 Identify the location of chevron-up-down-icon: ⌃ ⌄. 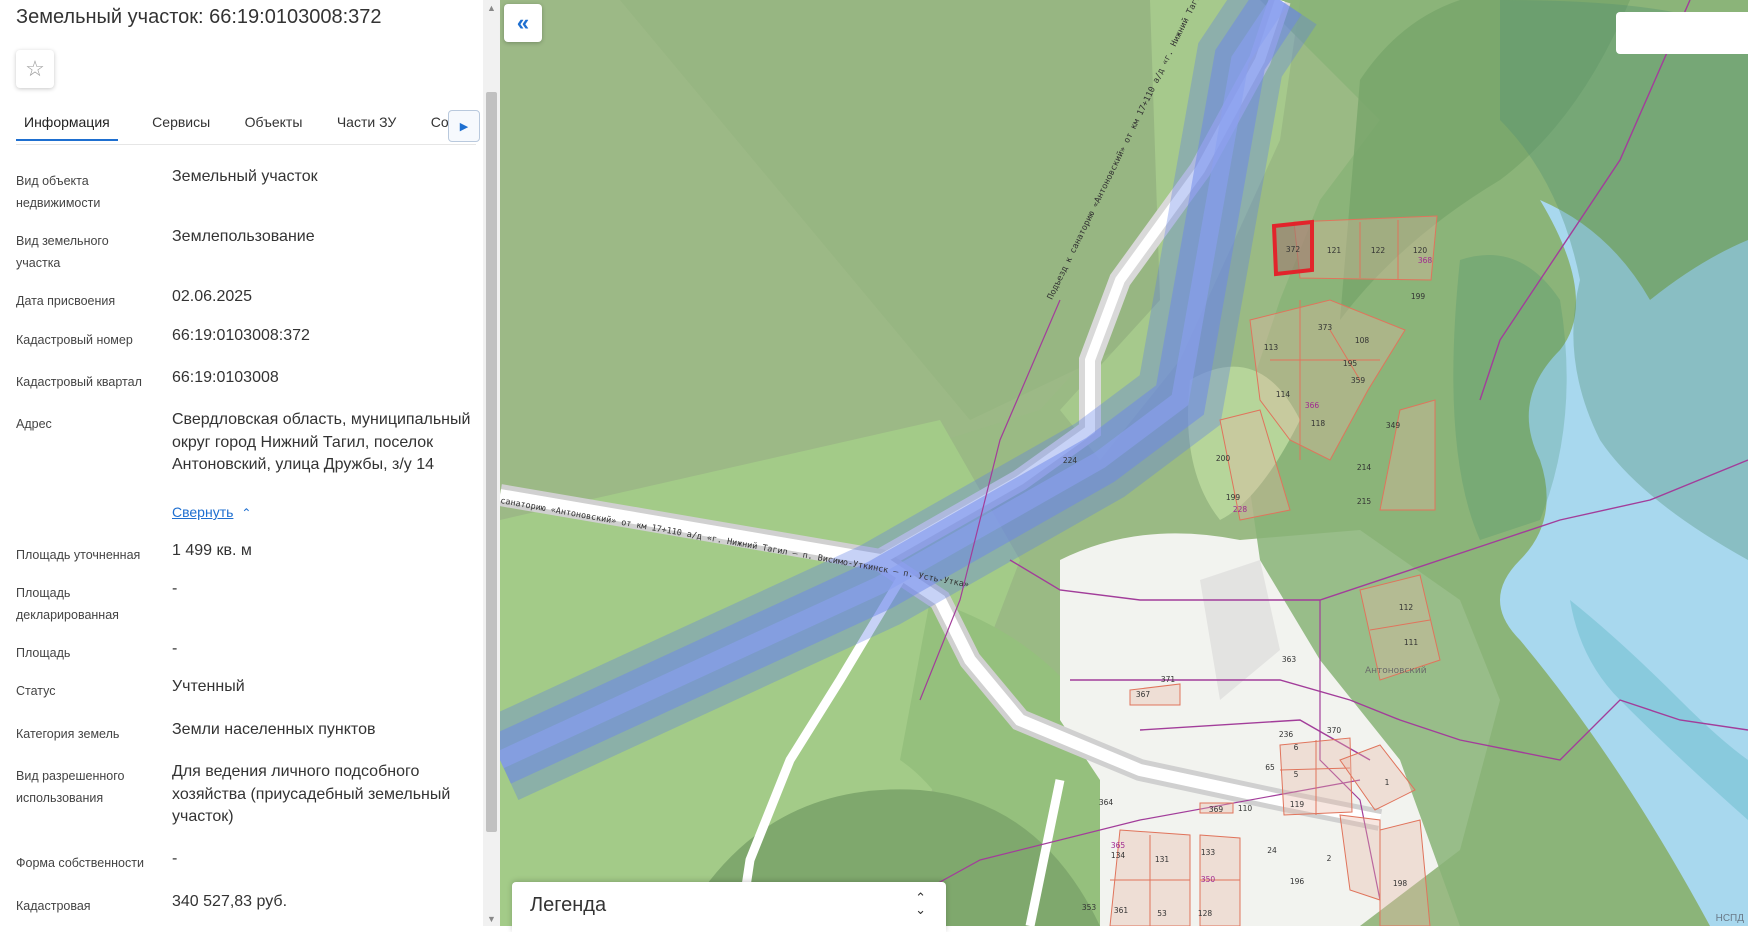
(920, 903).